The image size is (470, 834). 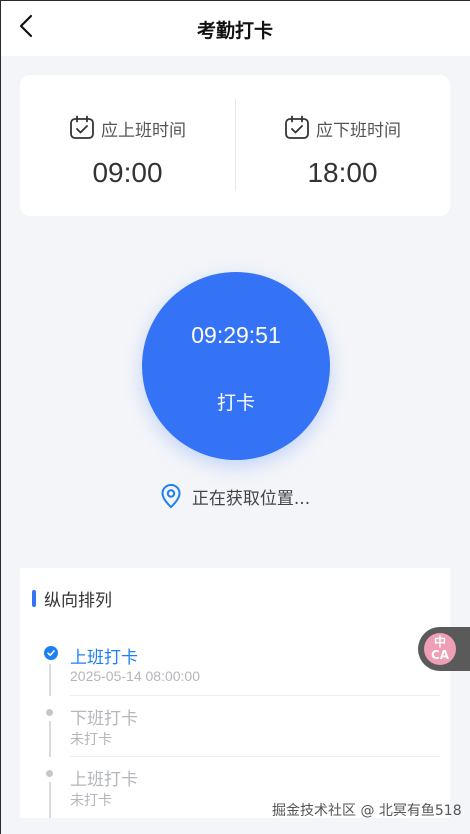 I want to click on nav-bar: 考勤打卡, so click(x=235, y=28).